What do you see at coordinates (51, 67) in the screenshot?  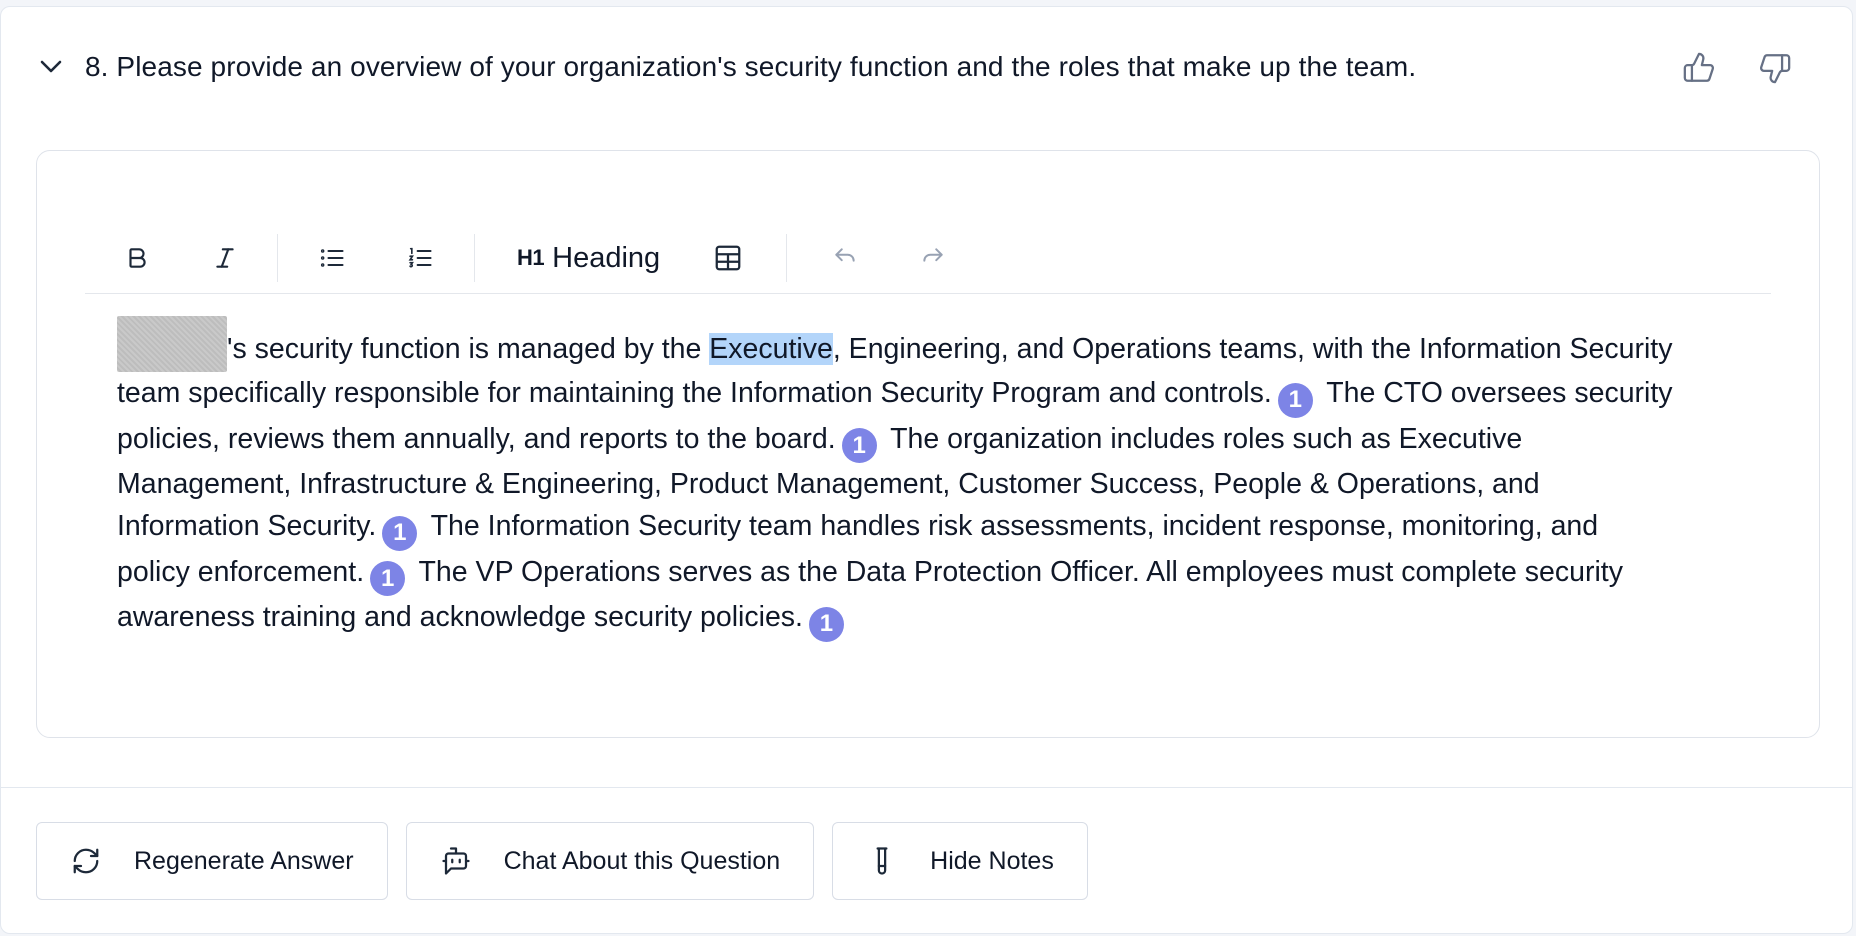 I see `chevron-down-icon` at bounding box center [51, 67].